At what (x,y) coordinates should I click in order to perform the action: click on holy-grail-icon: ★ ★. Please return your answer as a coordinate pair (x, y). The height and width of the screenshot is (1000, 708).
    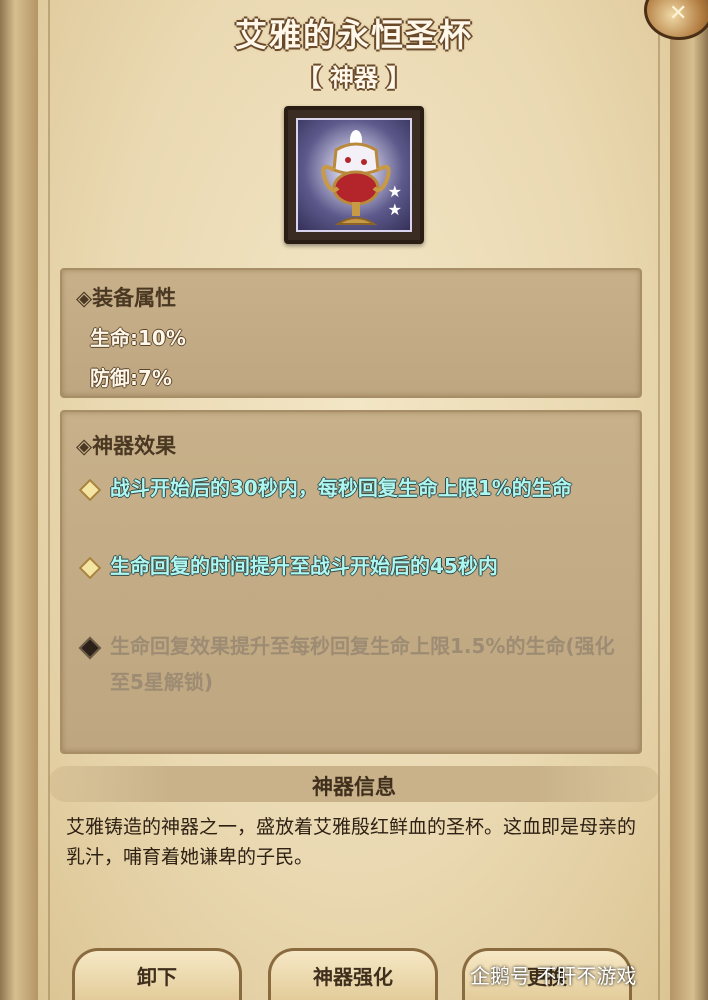
    Looking at the image, I should click on (354, 175).